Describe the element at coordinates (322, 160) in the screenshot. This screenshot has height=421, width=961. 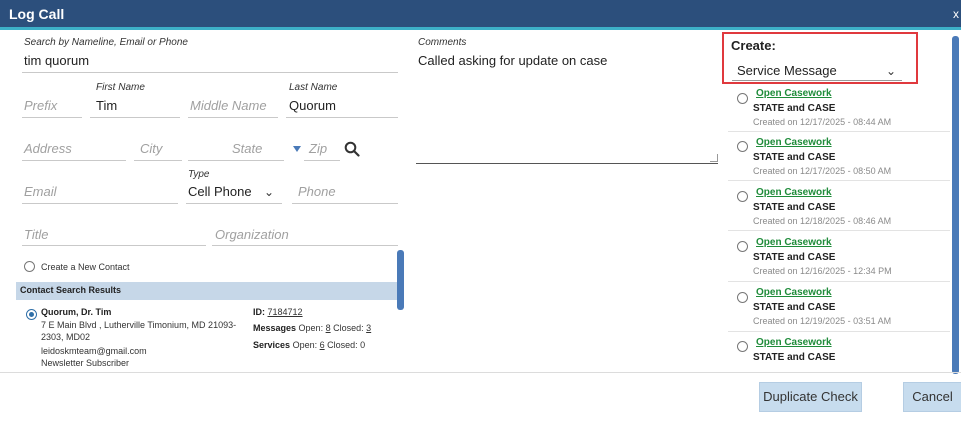
I see `zip-underline` at that location.